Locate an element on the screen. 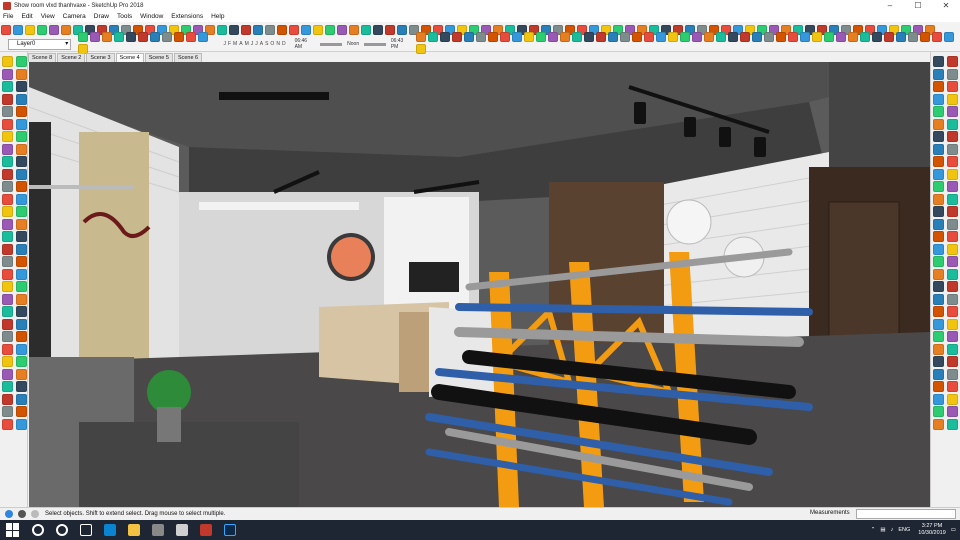 The image size is (960, 540). shadow-time-slider is located at coordinates (331, 44).